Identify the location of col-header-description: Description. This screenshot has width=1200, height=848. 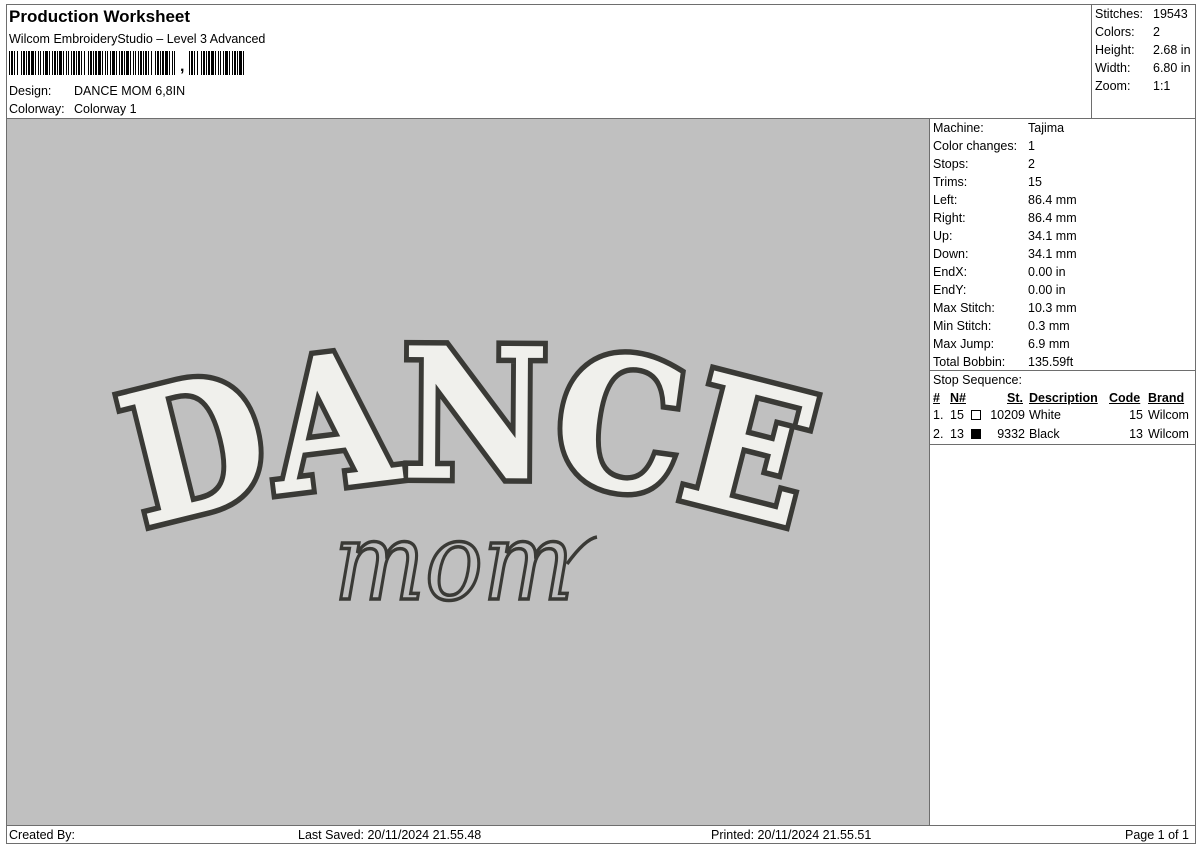
(1063, 398).